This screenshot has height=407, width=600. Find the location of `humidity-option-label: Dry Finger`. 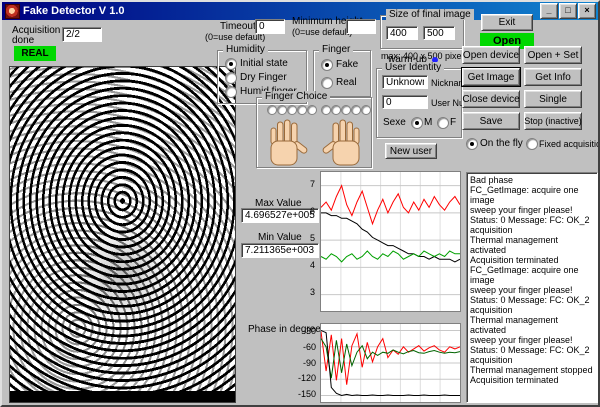

humidity-option-label: Dry Finger is located at coordinates (263, 77).